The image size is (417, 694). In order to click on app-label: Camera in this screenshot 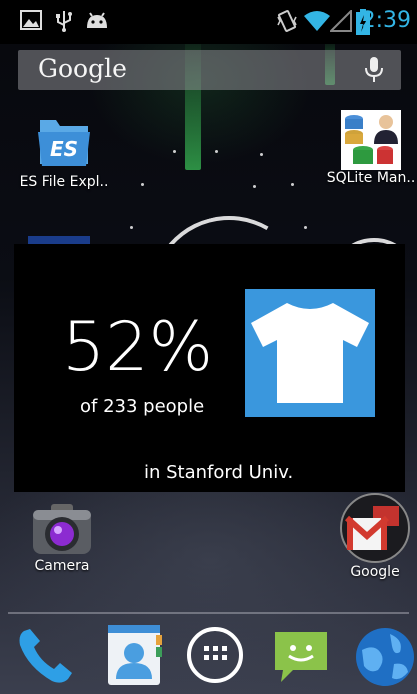, I will do `click(62, 566)`.